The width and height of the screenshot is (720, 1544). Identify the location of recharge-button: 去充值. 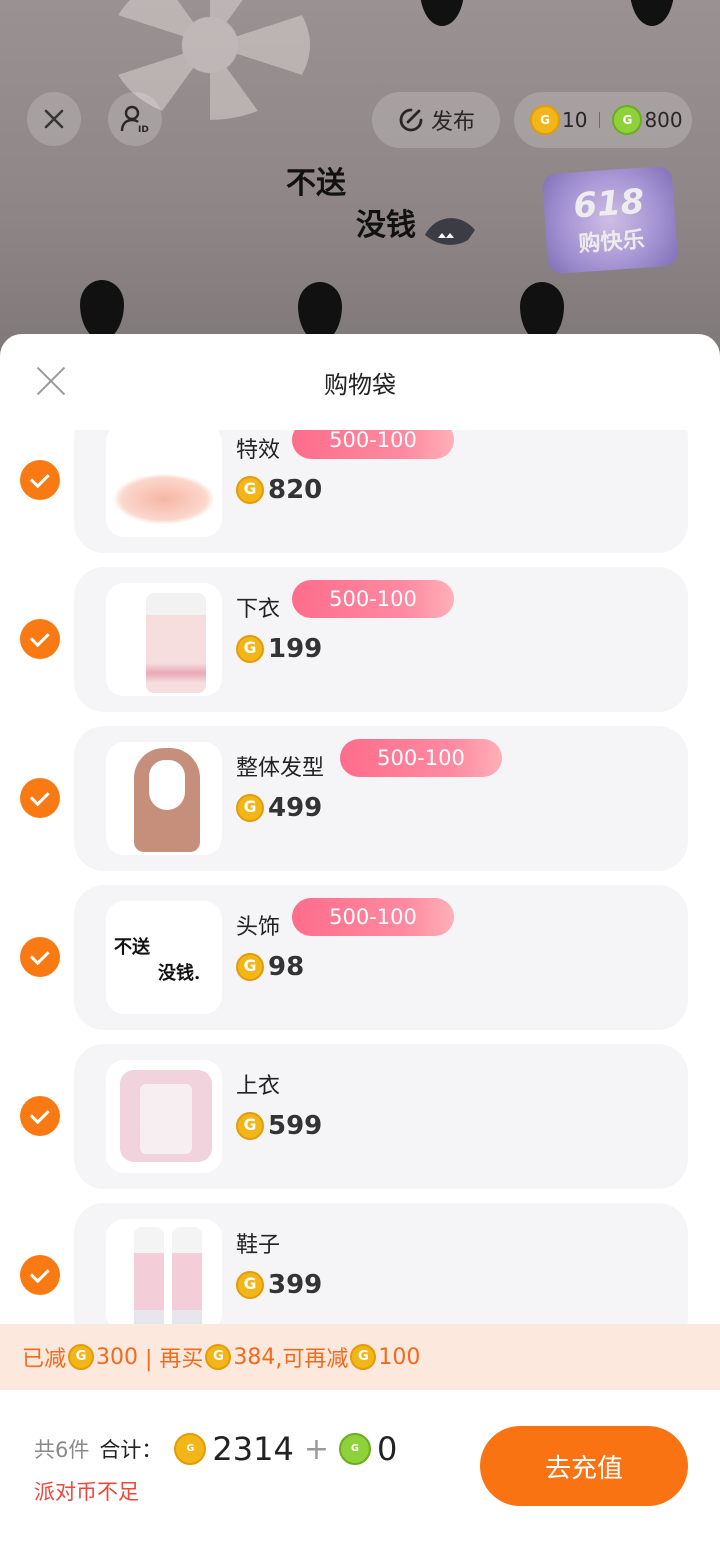
(584, 1466).